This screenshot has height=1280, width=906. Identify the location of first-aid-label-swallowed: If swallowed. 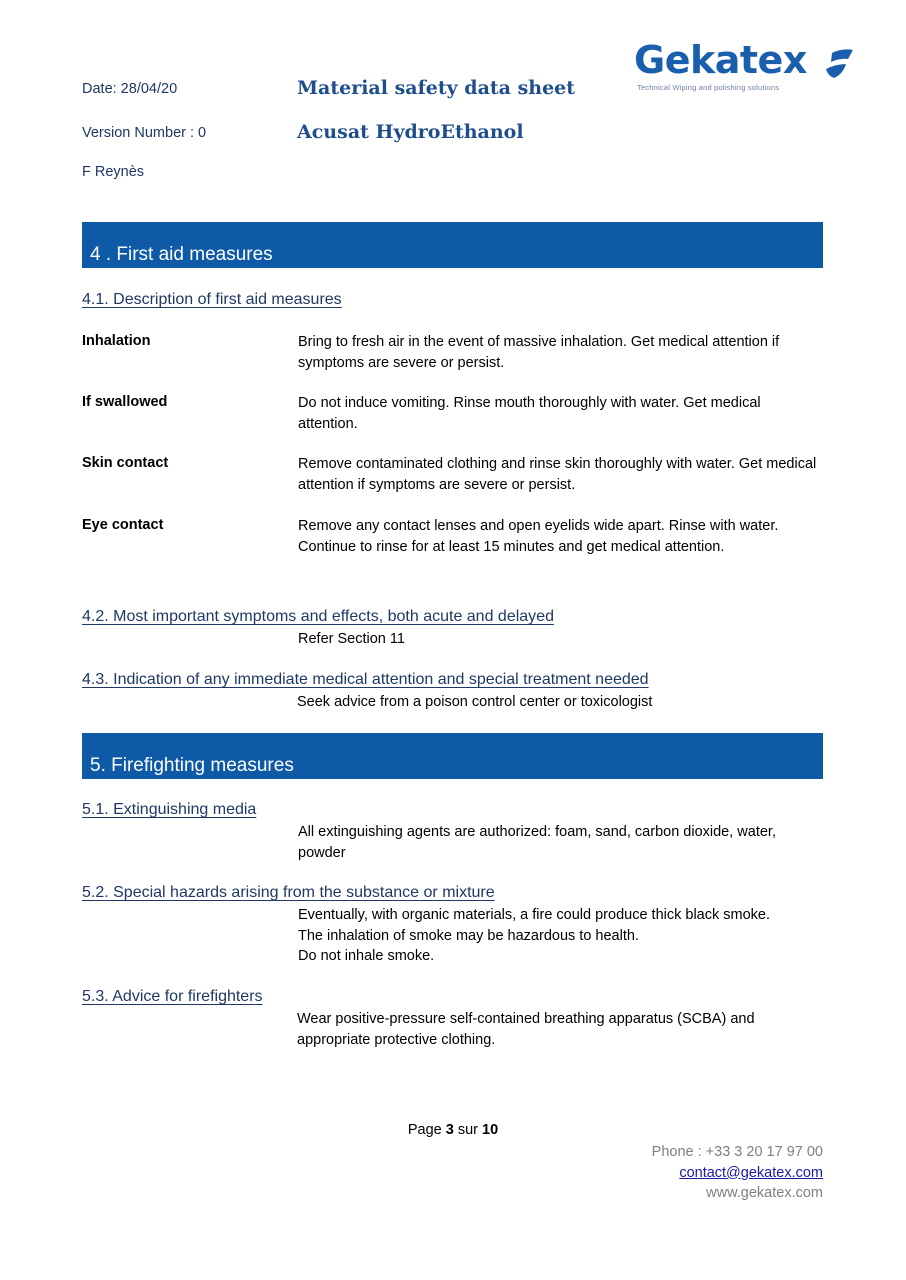
(125, 402).